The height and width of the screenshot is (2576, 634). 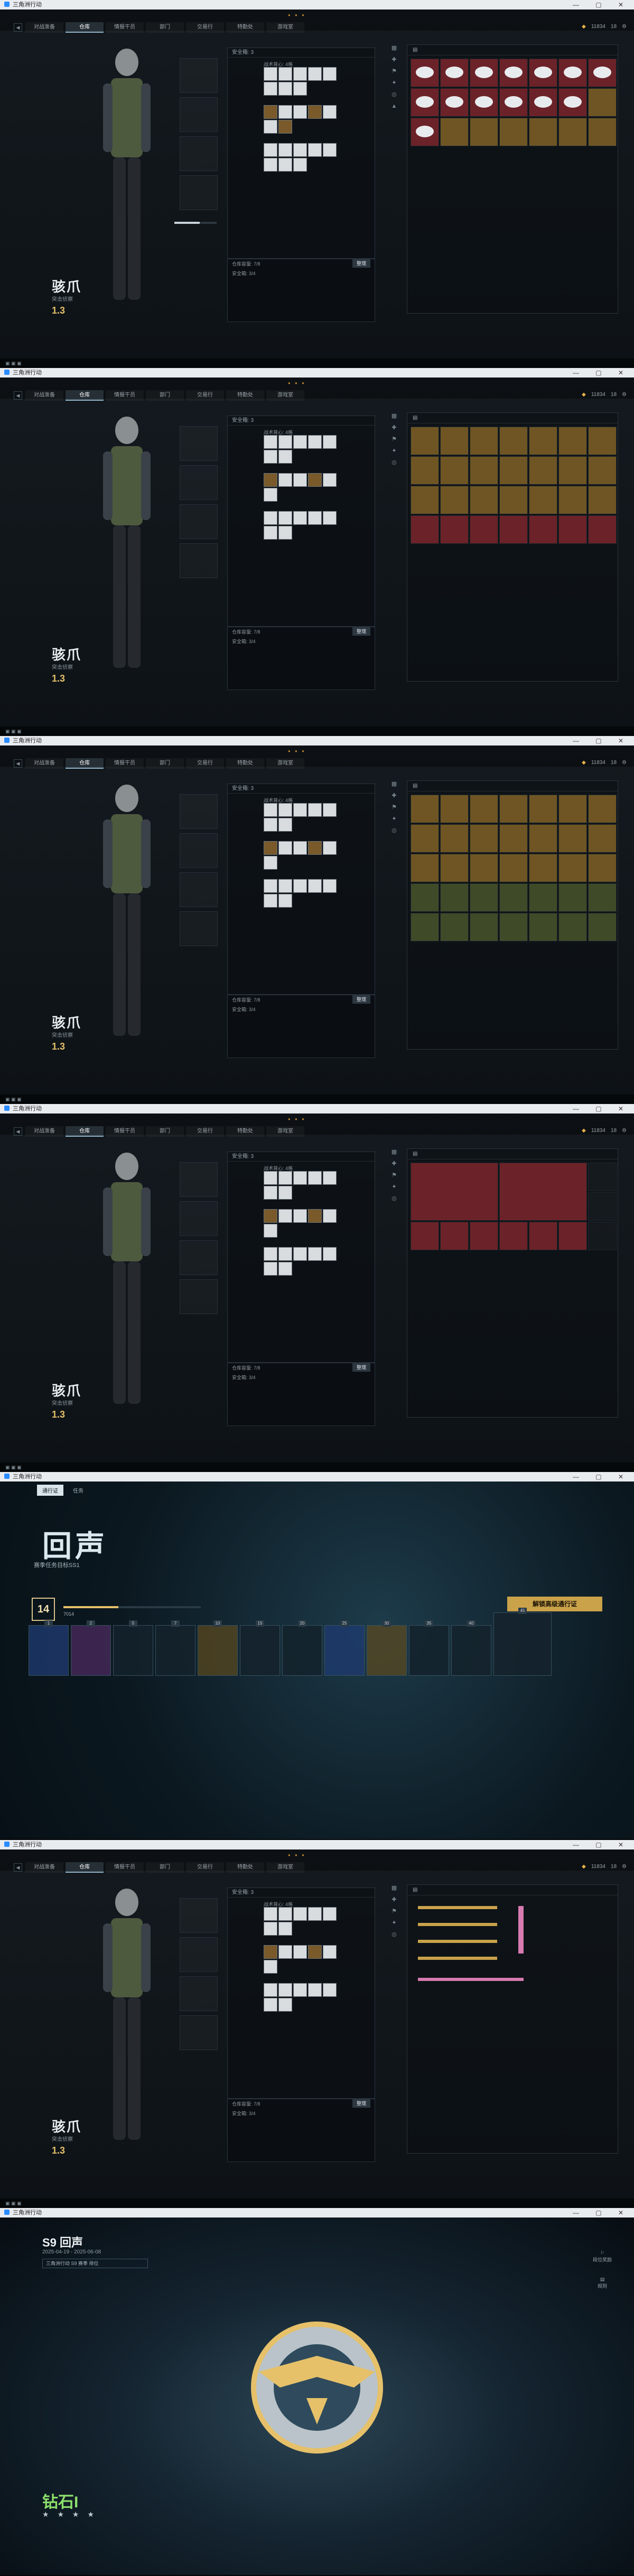 I want to click on reward-item: 35, so click(x=429, y=1648).